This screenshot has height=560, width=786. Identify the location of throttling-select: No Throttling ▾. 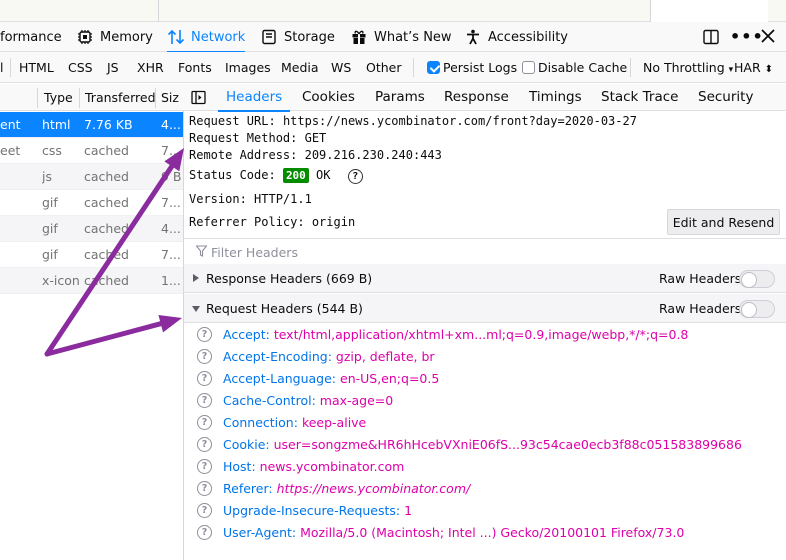
(688, 67).